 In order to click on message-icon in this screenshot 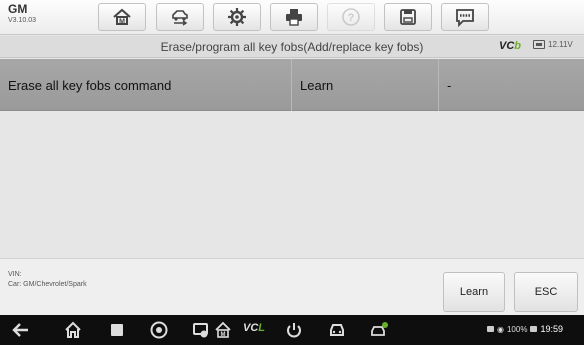, I will do `click(465, 18)`.